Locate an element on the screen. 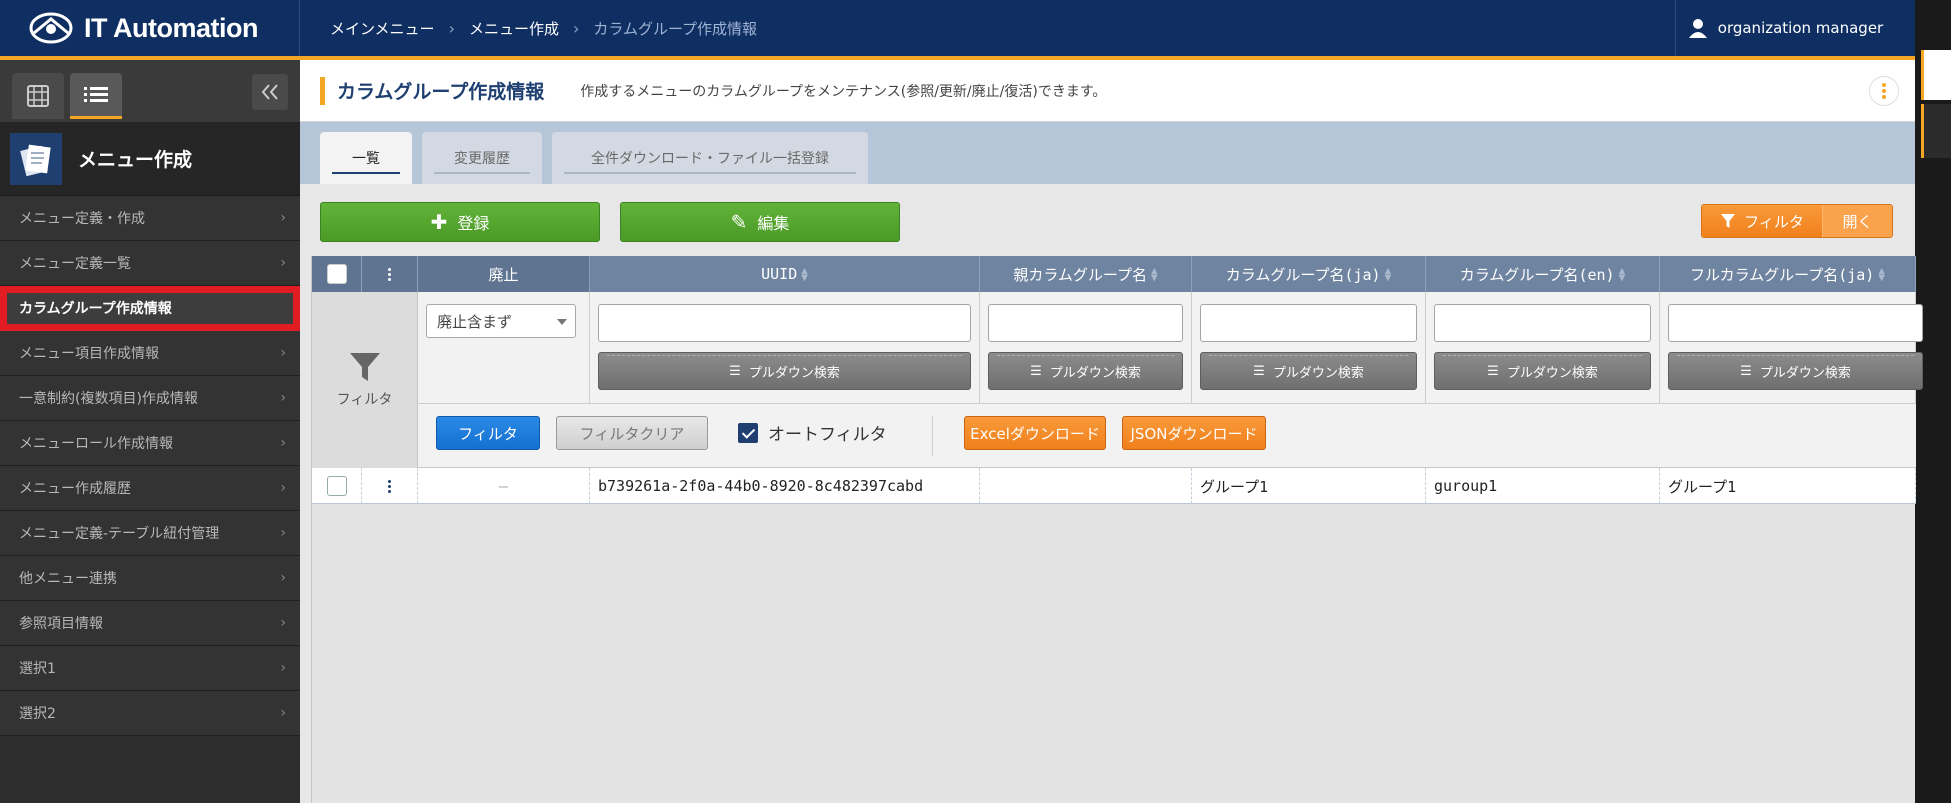 The height and width of the screenshot is (803, 1951). sidebar-item-menu-history: メニュー作成履歴 › is located at coordinates (150, 488).